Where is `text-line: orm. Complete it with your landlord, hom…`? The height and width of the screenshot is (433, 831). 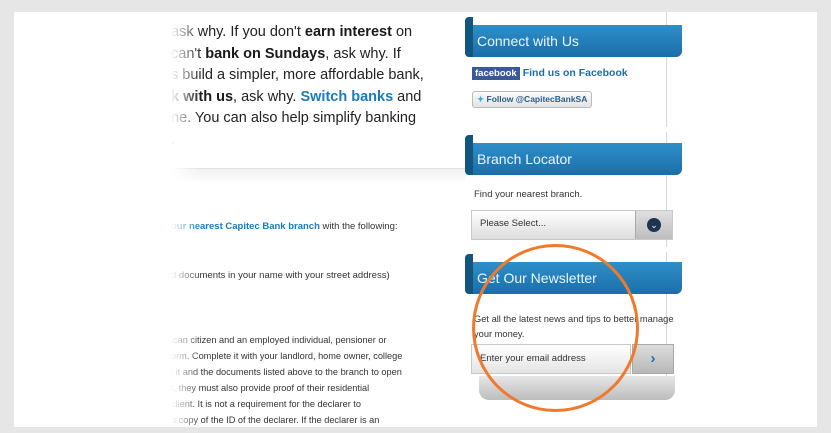
text-line: orm. Complete it with your landlord, hom… is located at coordinates (318, 356).